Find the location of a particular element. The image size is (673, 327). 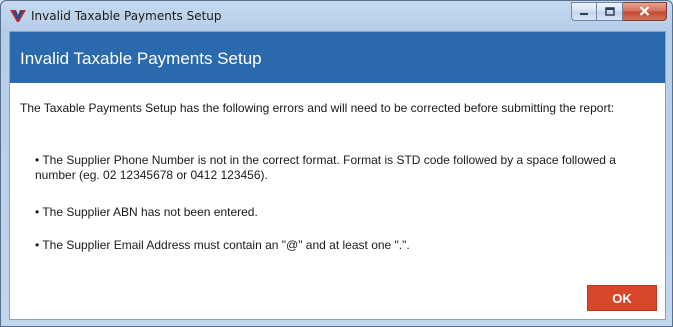

ok-button: OK is located at coordinates (622, 298).